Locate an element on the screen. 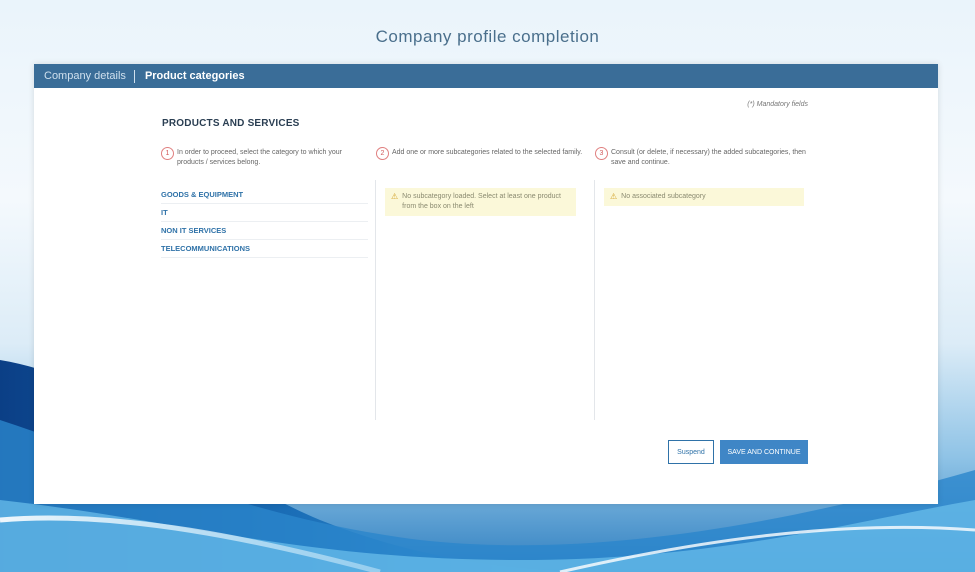  category-item-telecommunications: TELECOMMUNICATIONS is located at coordinates (264, 249).